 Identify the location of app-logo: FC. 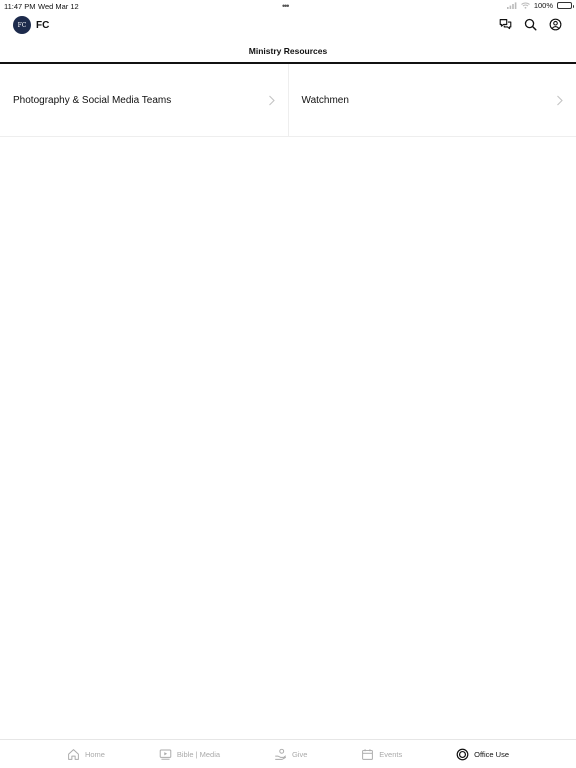
(22, 25).